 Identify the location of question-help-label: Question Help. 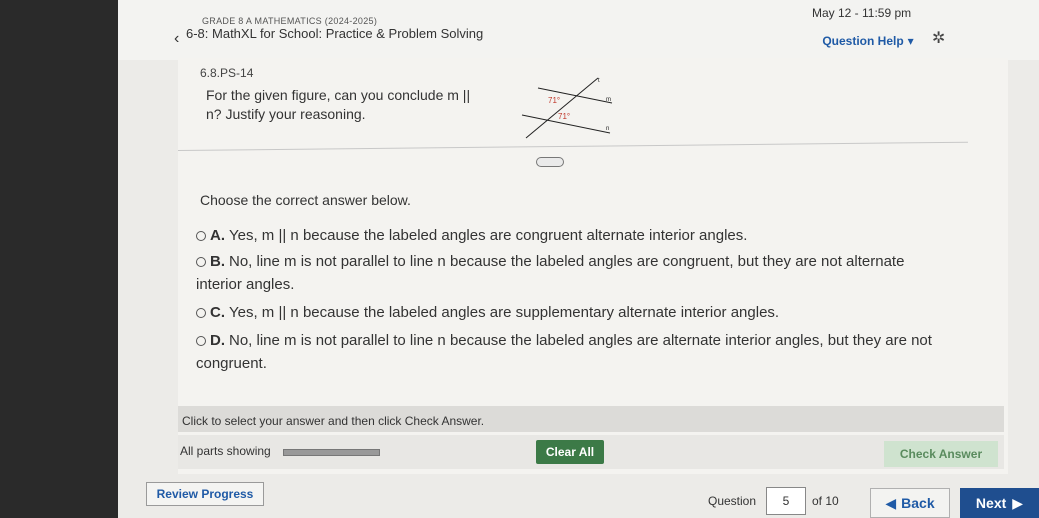
(863, 41).